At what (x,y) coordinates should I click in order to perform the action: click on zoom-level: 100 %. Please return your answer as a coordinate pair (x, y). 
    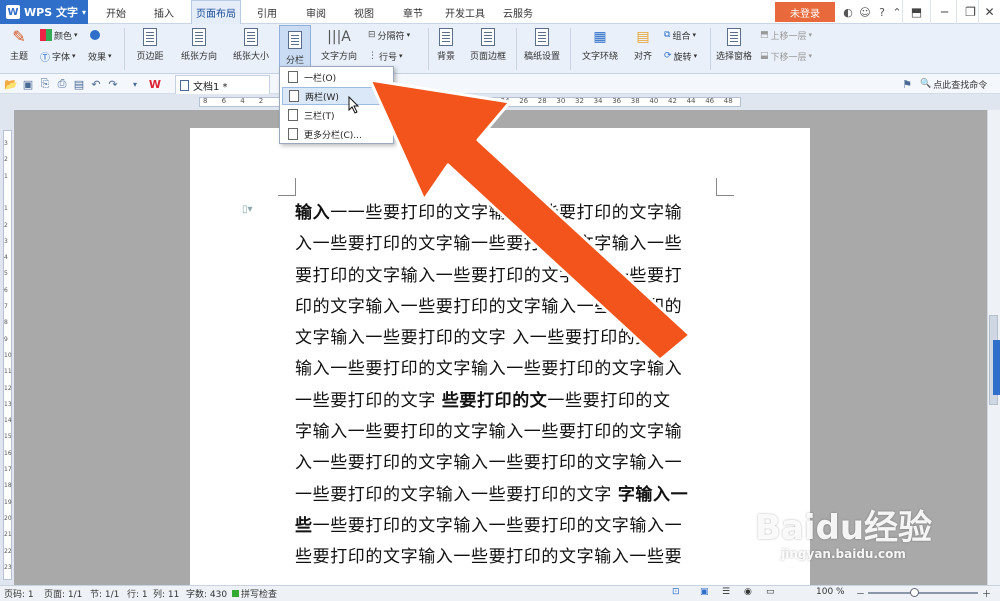
    Looking at the image, I should click on (830, 592).